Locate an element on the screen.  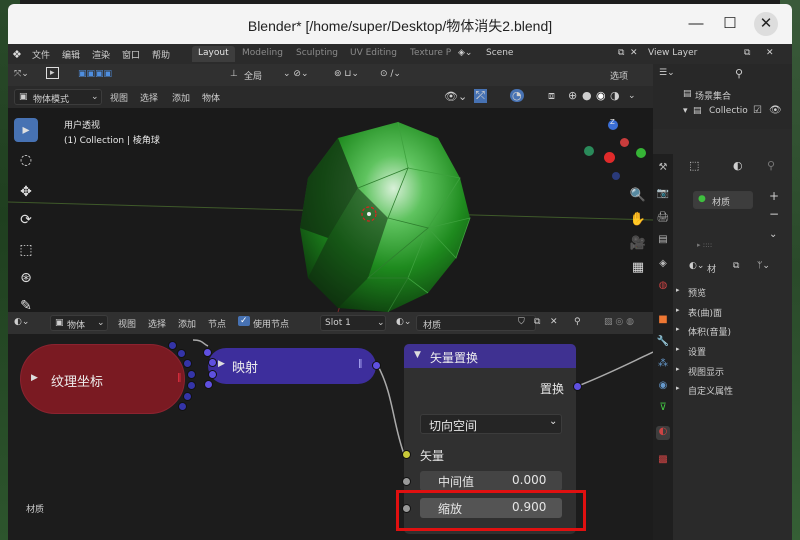
xray-icon: ⧈ is located at coordinates (551, 96).